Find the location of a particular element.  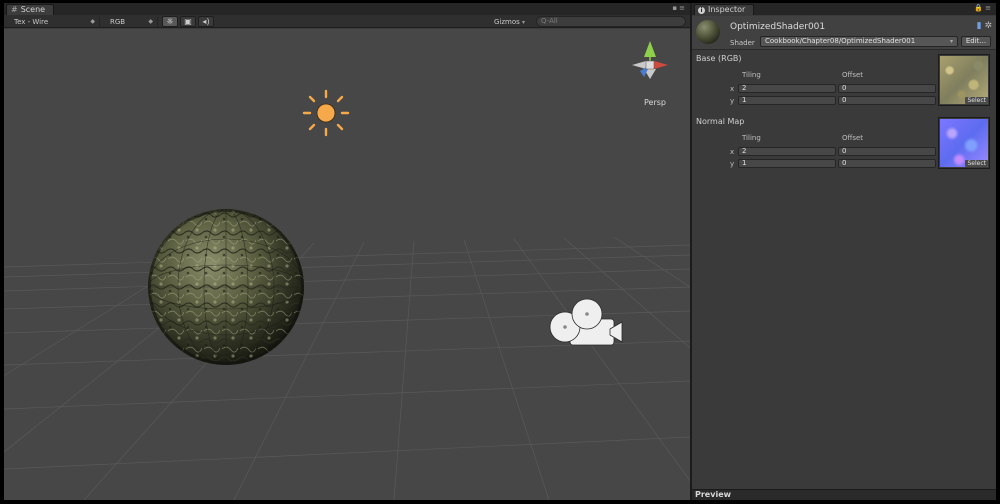

grid-icon: # is located at coordinates (14, 9).